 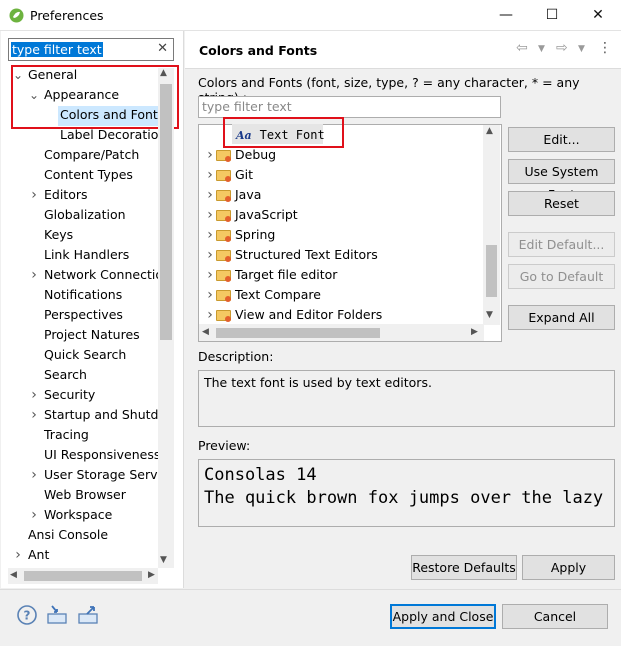 I want to click on export-icon, so click(x=88, y=615).